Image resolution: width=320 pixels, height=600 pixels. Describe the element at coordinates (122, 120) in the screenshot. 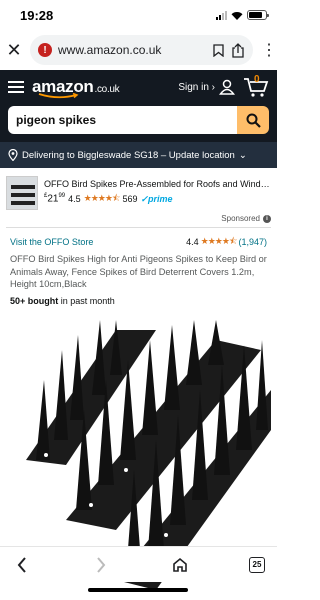

I see `search-input` at that location.